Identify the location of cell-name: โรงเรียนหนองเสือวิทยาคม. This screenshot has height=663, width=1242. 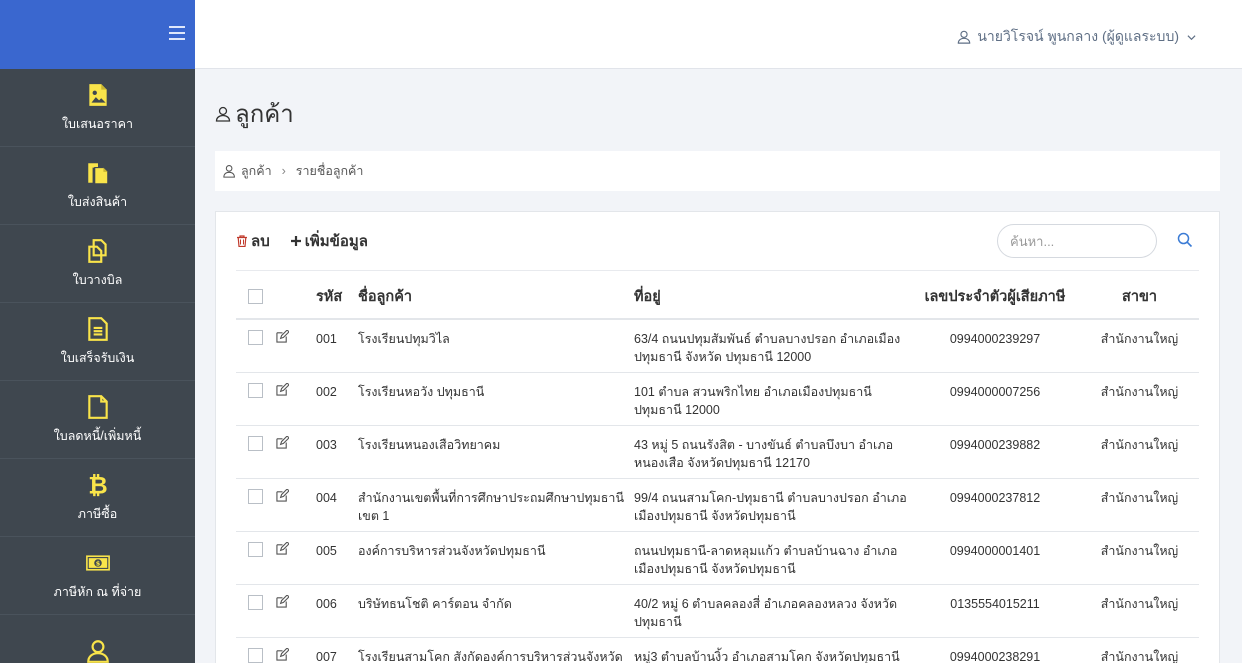
(496, 452).